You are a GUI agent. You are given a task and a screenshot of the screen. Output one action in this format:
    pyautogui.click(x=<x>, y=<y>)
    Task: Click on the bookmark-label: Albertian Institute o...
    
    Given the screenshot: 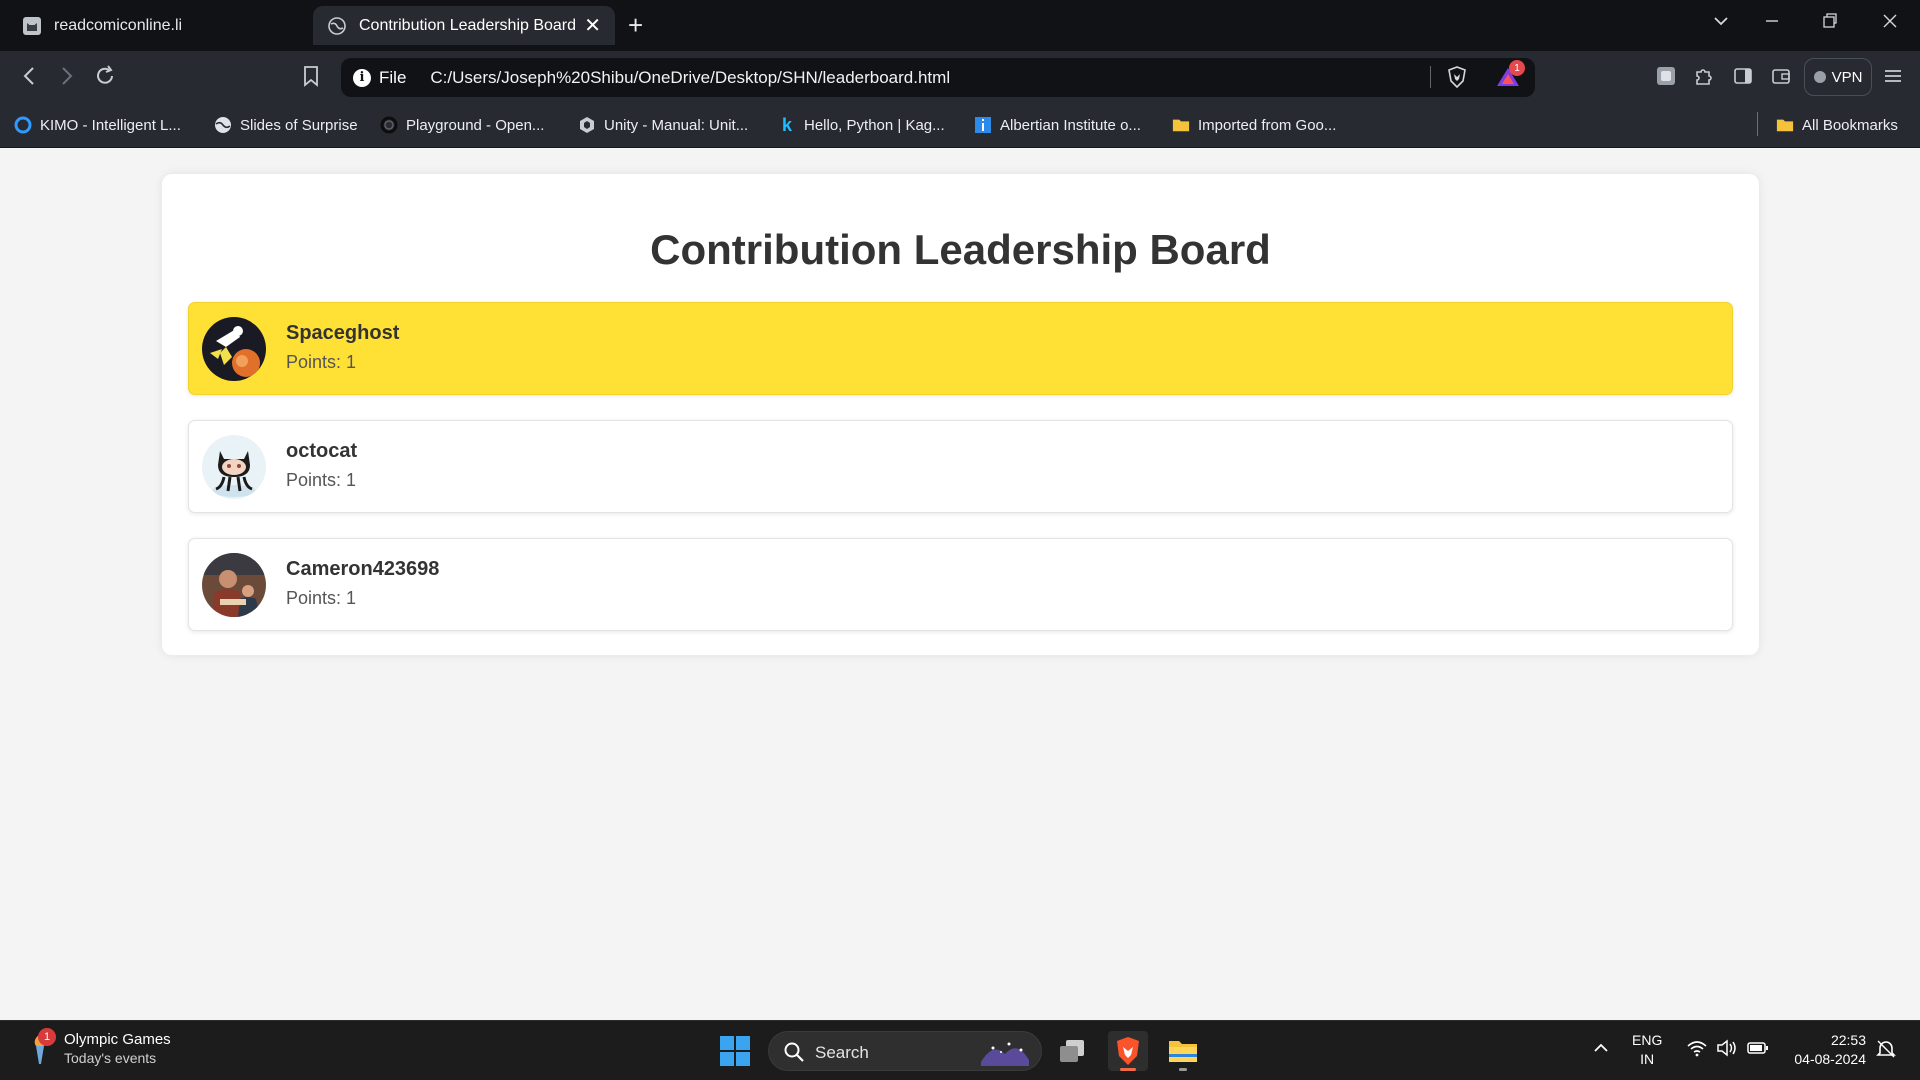 What is the action you would take?
    pyautogui.click(x=1070, y=125)
    